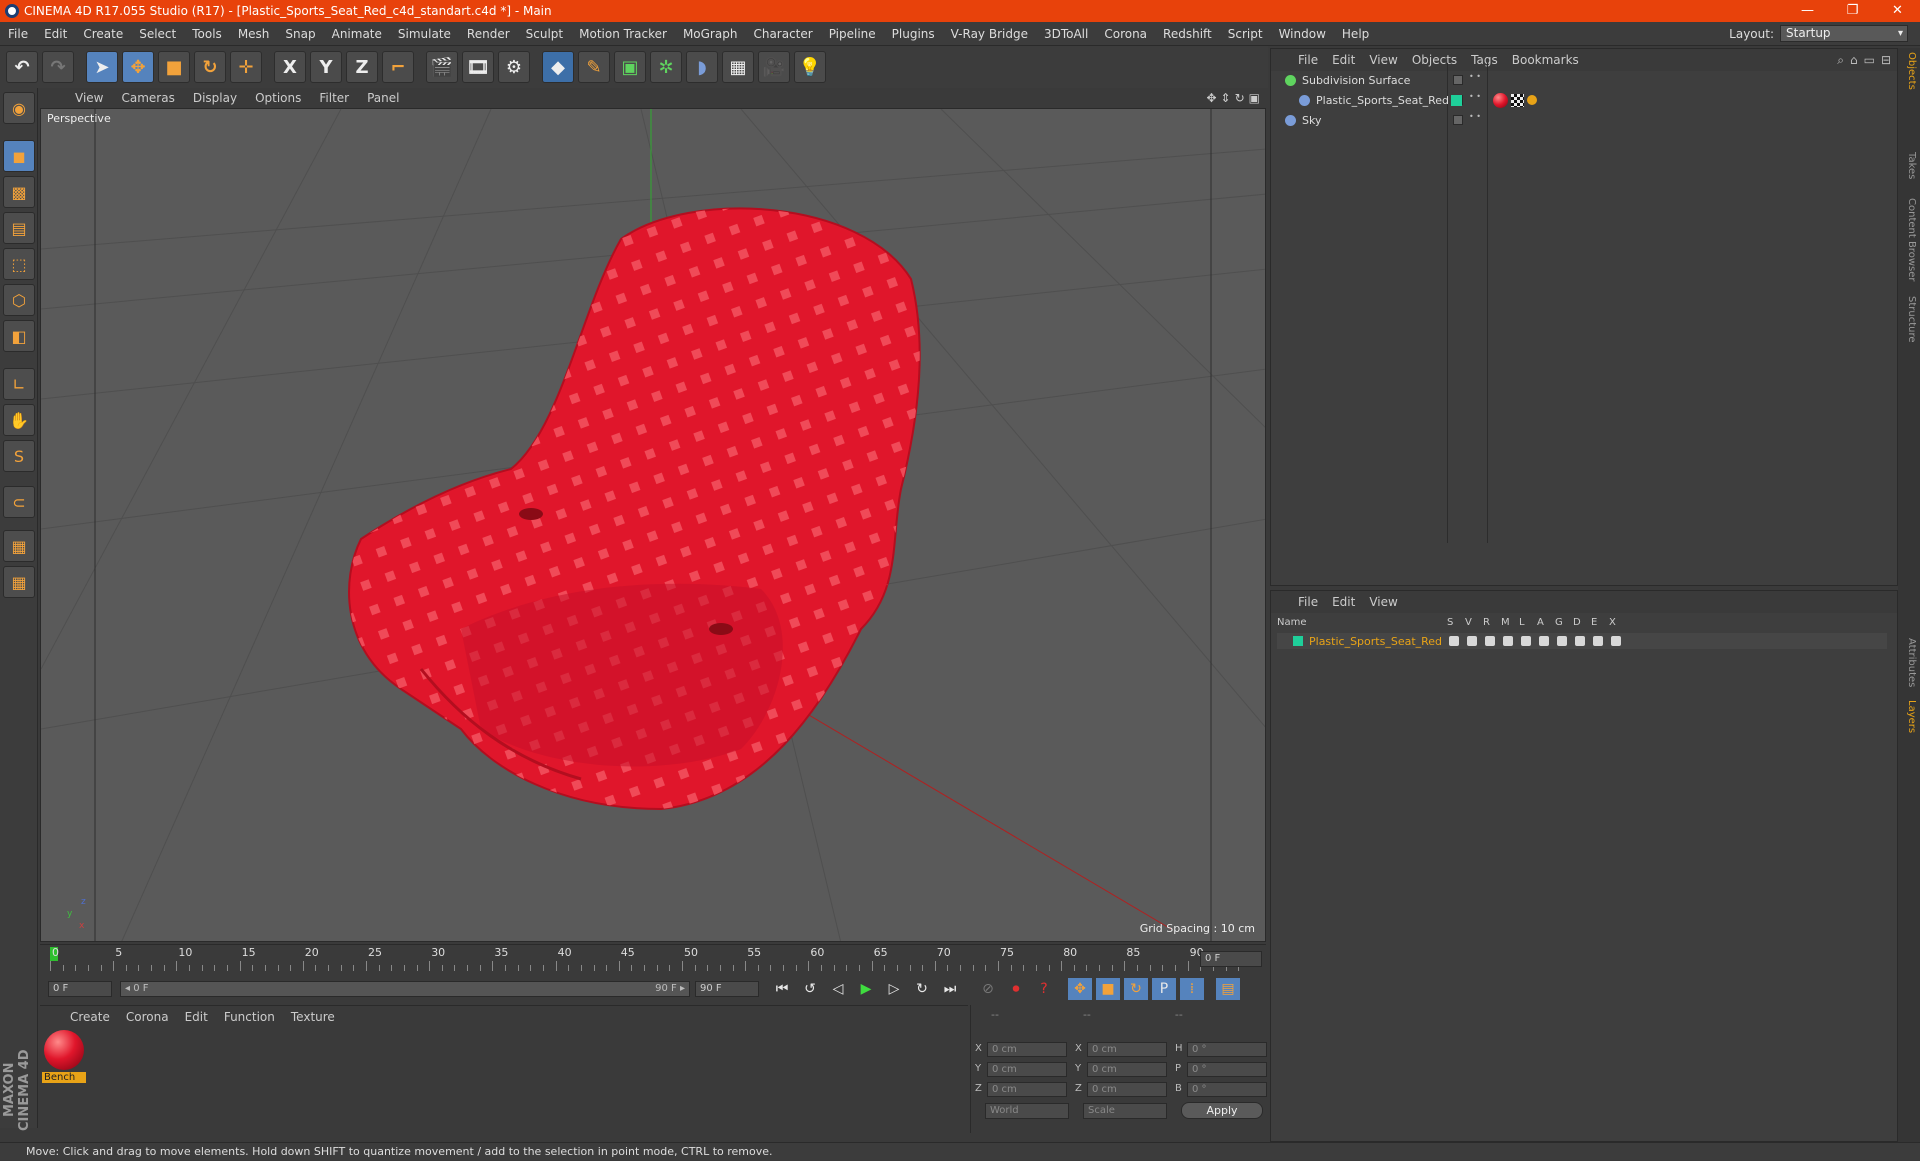  What do you see at coordinates (80, 989) in the screenshot?
I see `start-frame-field: 0 F` at bounding box center [80, 989].